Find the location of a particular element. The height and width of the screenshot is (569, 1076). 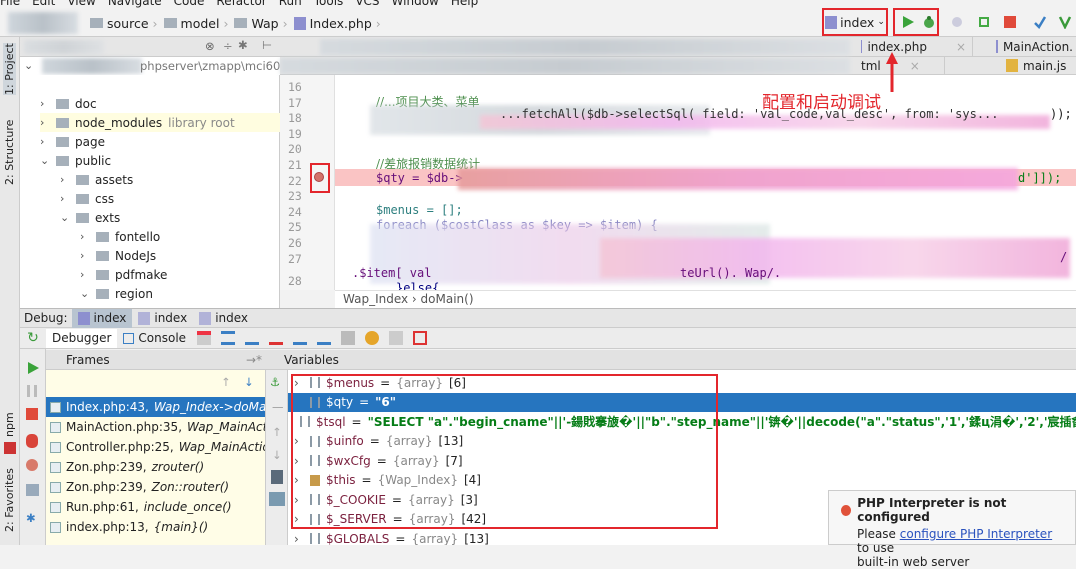

tool-window-structure: 2: Structure is located at coordinates (9, 152).